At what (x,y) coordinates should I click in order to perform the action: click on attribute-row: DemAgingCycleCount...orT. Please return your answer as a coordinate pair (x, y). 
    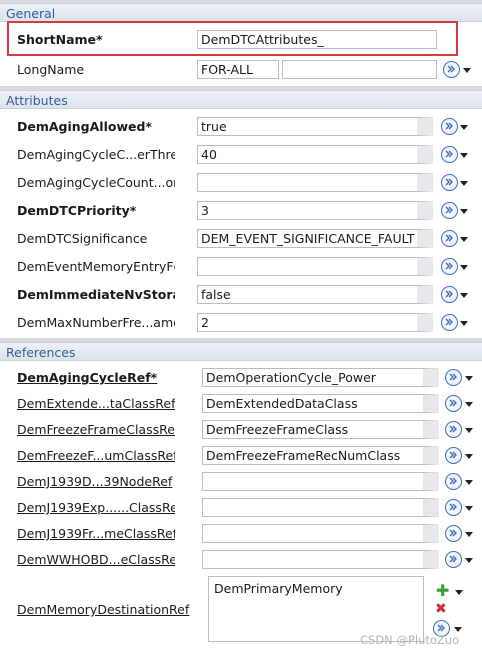
    Looking at the image, I should click on (241, 183).